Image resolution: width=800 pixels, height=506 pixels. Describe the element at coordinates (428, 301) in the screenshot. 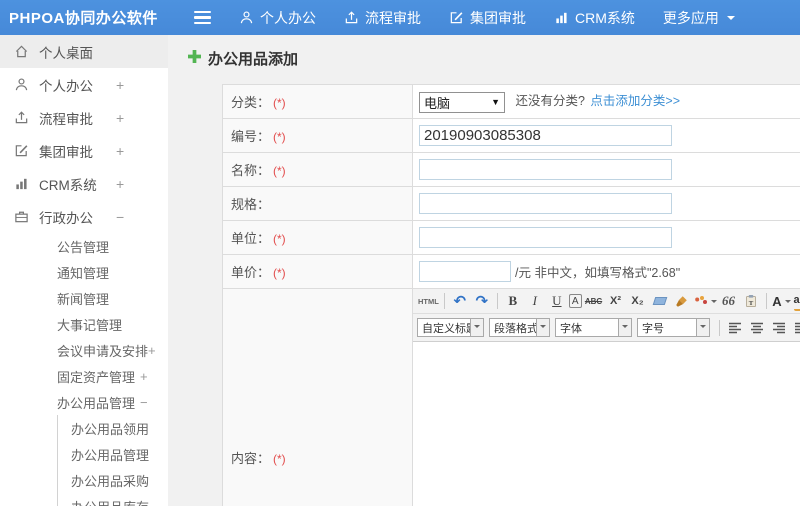

I see `html-source-button: HTML` at that location.